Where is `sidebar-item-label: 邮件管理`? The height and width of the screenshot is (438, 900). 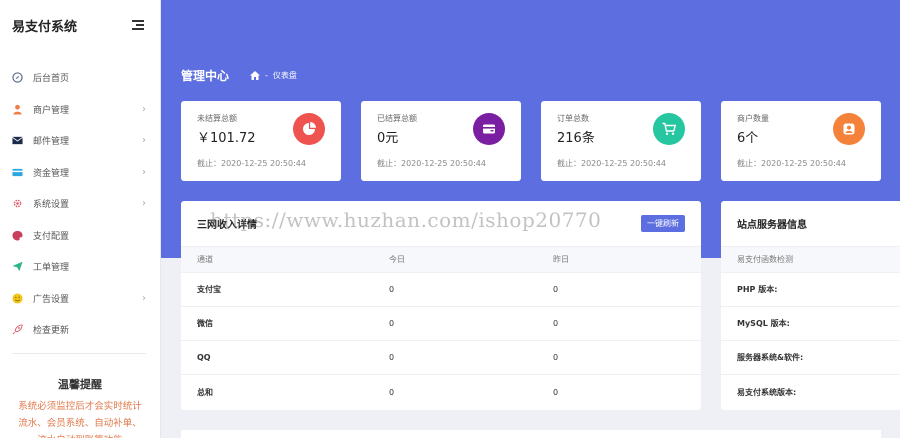 sidebar-item-label: 邮件管理 is located at coordinates (51, 142).